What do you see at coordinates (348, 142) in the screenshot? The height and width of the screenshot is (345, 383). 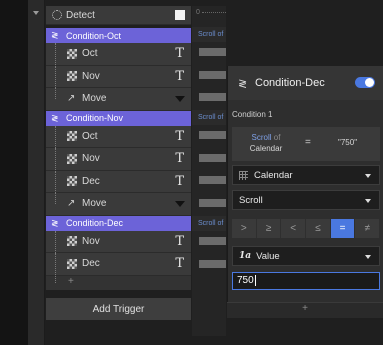 I see `expr-value: "750"` at bounding box center [348, 142].